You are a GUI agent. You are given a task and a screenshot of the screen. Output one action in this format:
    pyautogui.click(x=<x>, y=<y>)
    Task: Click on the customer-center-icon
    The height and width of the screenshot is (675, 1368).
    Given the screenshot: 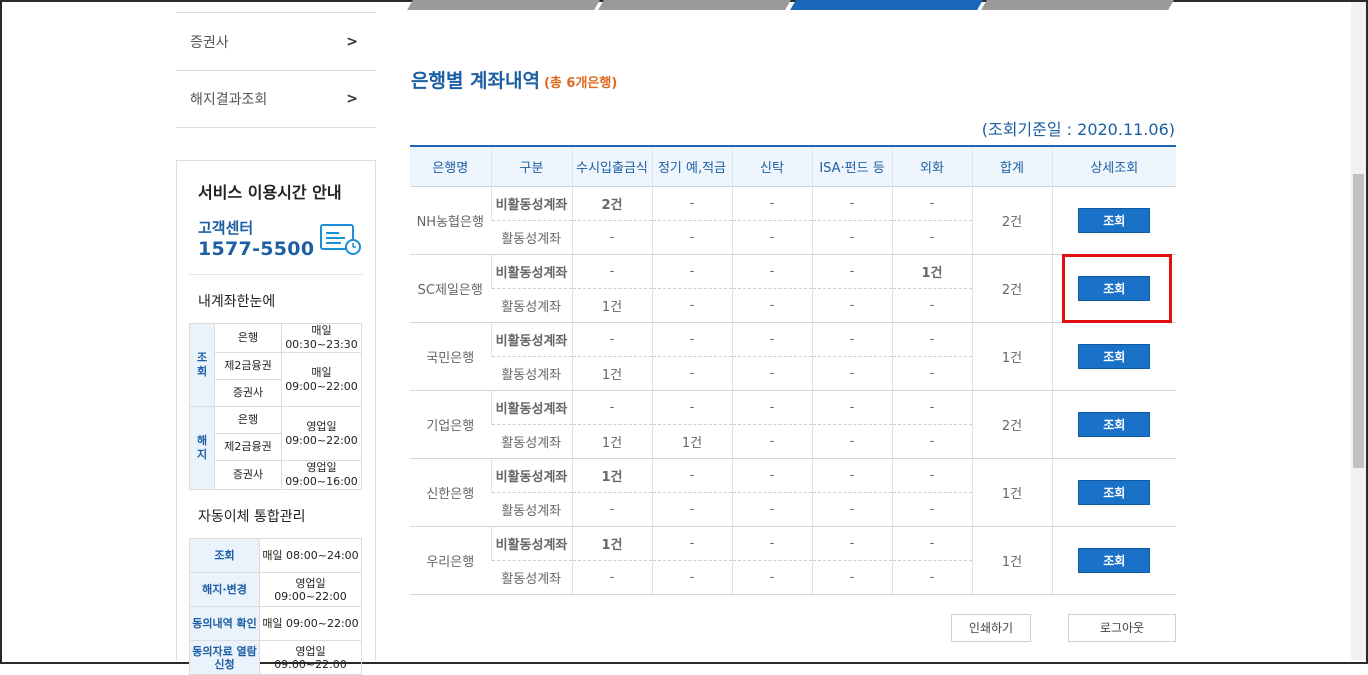 What is the action you would take?
    pyautogui.click(x=341, y=239)
    